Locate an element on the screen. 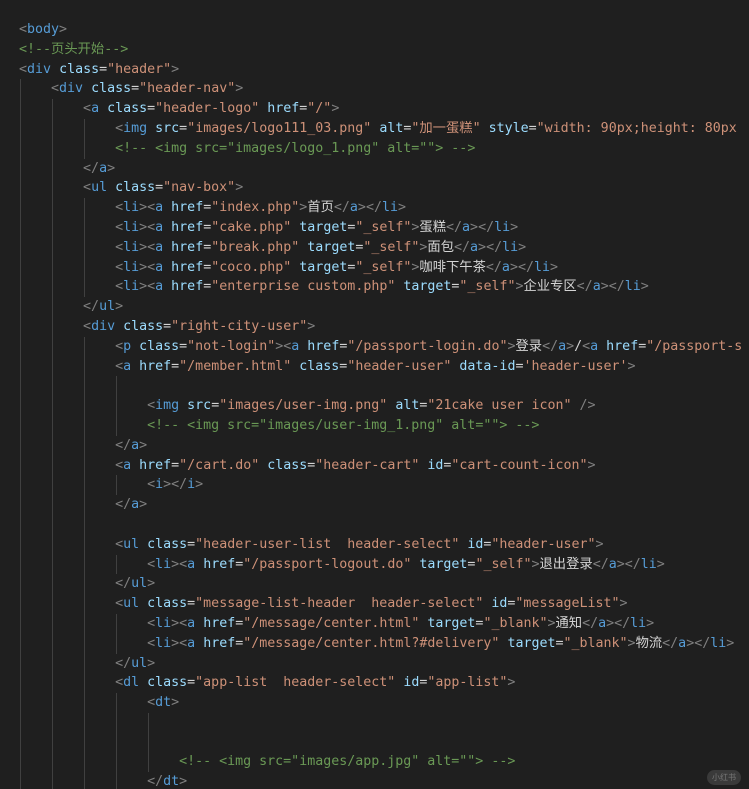 This screenshot has width=749, height=789. tag-name: div is located at coordinates (71, 89).